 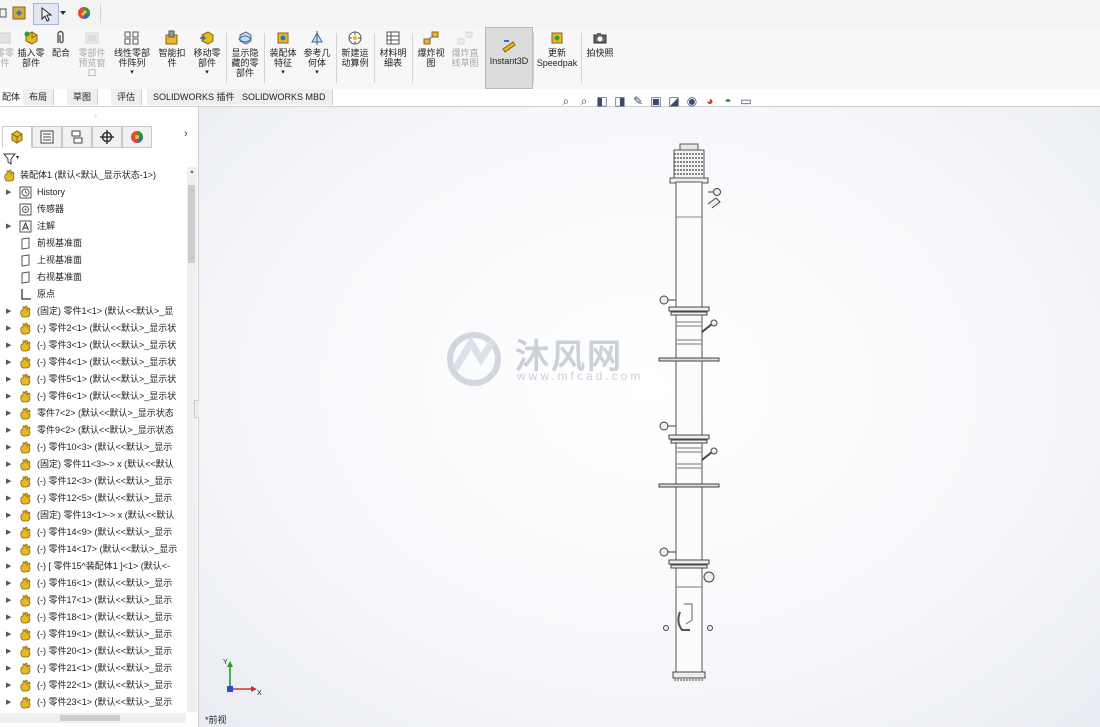 What do you see at coordinates (93, 566) in the screenshot?
I see `tree-item: ▶ (-) [ 零件15^装配体1 ]<1> (默认<-` at bounding box center [93, 566].